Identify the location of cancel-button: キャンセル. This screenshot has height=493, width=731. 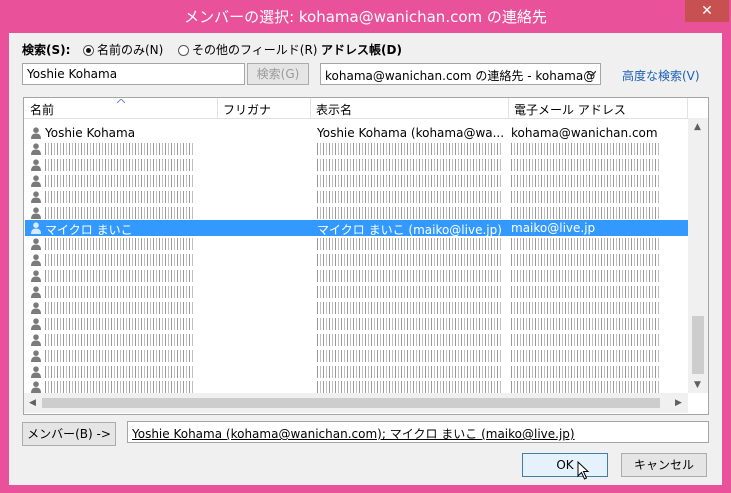
(664, 465).